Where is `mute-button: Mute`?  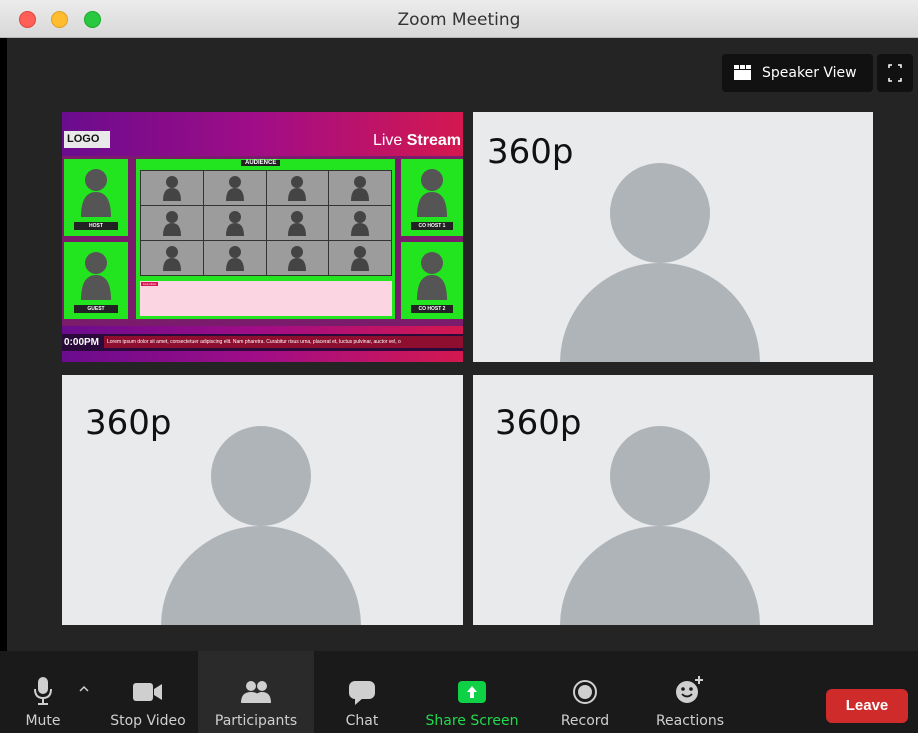 mute-button: Mute is located at coordinates (43, 692).